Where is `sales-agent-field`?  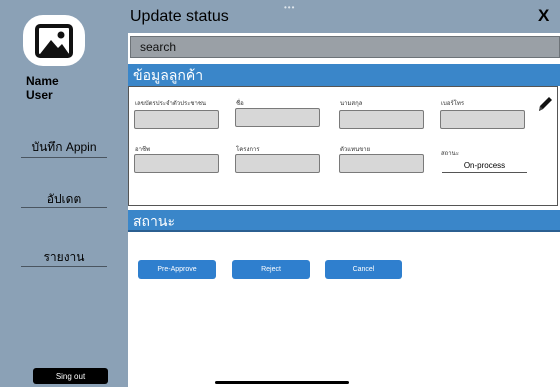 sales-agent-field is located at coordinates (381, 163).